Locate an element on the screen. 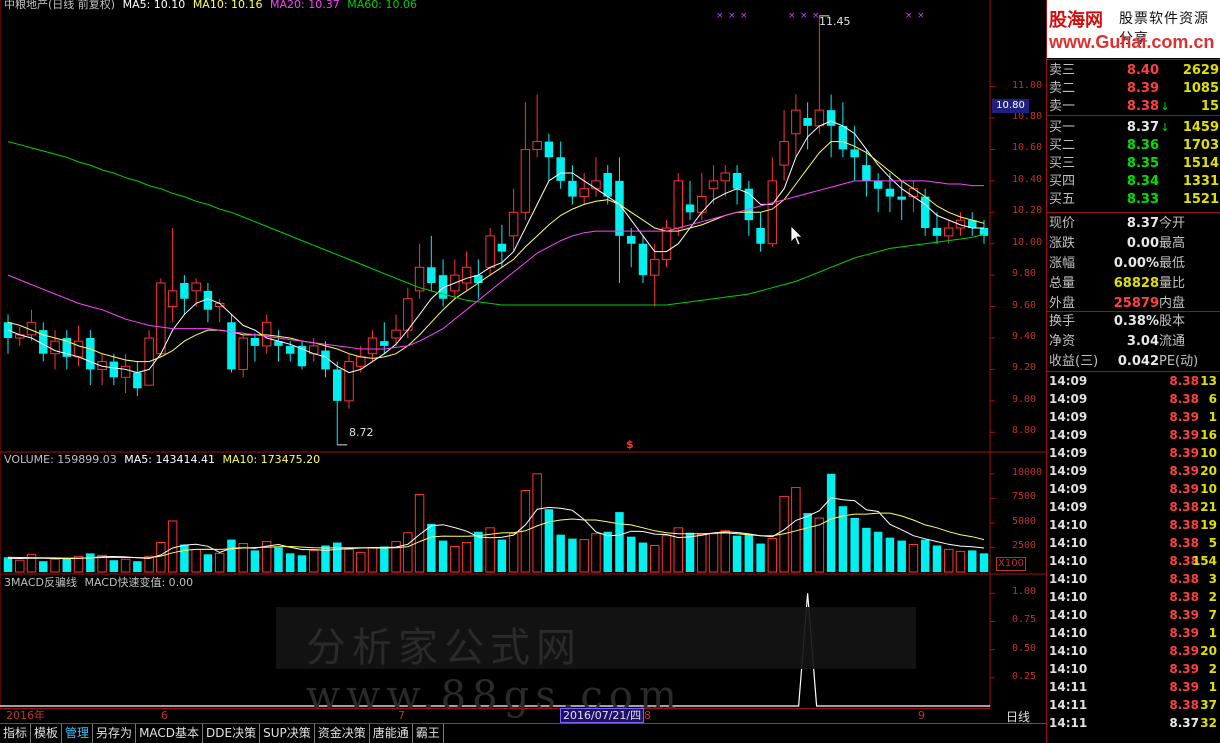 The image size is (1220, 743). tab-7: 资金决策 is located at coordinates (342, 733).